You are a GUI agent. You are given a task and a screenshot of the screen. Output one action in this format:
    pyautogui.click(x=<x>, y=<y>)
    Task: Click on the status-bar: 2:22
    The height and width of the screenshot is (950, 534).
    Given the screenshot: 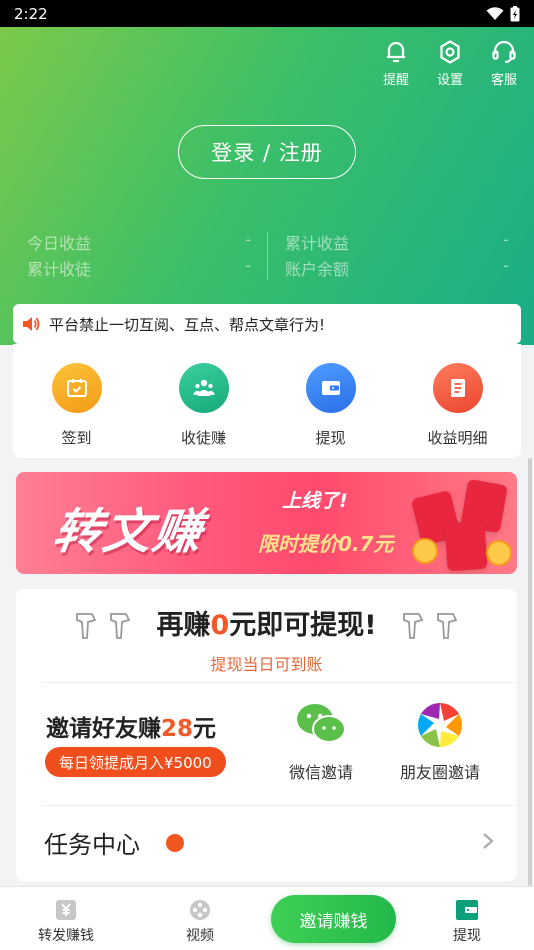 What is the action you would take?
    pyautogui.click(x=267, y=13)
    